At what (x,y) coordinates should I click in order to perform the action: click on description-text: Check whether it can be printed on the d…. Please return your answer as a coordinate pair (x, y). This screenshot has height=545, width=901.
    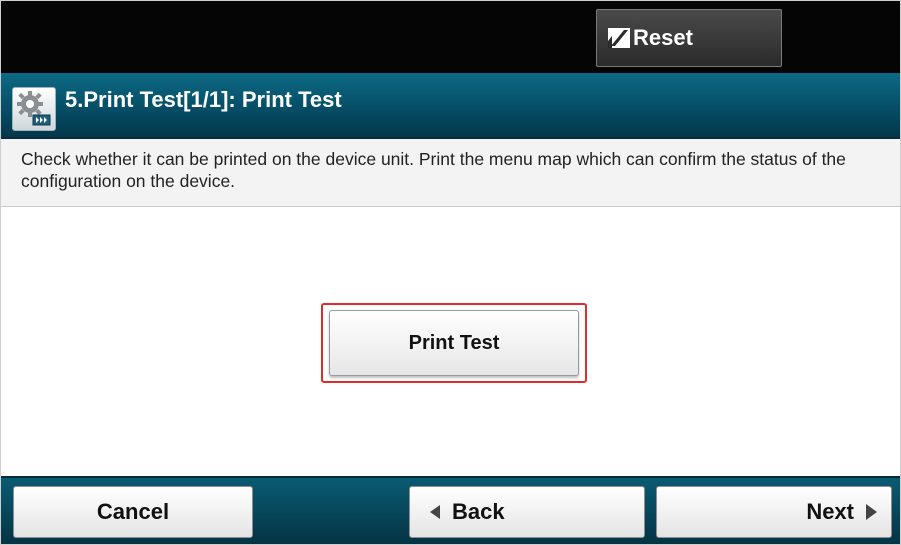
    Looking at the image, I should click on (450, 173).